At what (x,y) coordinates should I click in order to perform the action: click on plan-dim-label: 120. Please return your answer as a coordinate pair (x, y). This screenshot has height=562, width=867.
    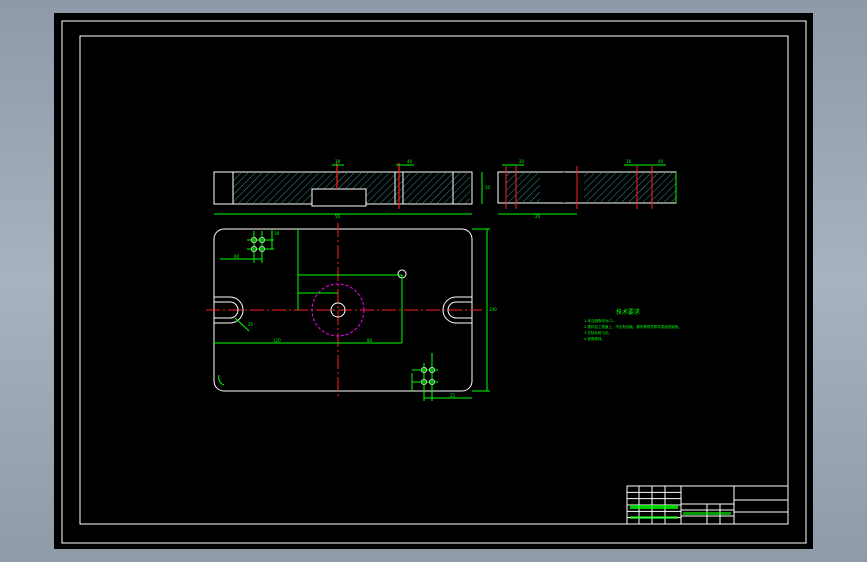
    Looking at the image, I should click on (277, 340).